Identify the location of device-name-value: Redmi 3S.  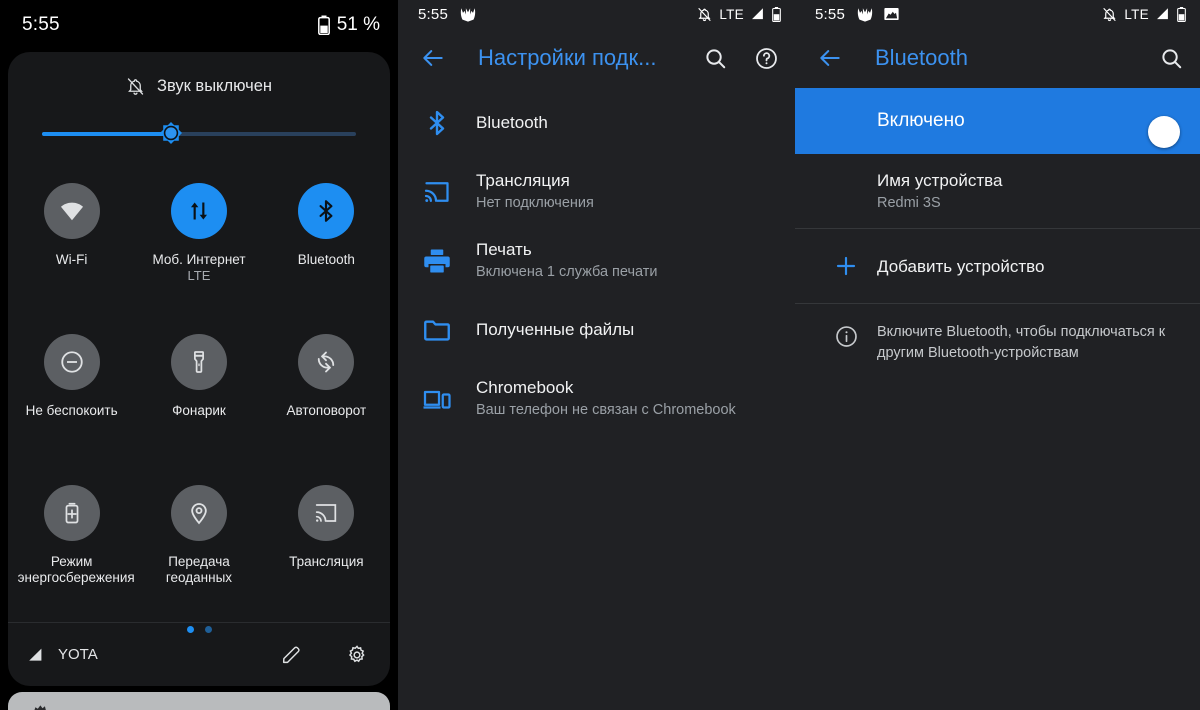
(909, 203).